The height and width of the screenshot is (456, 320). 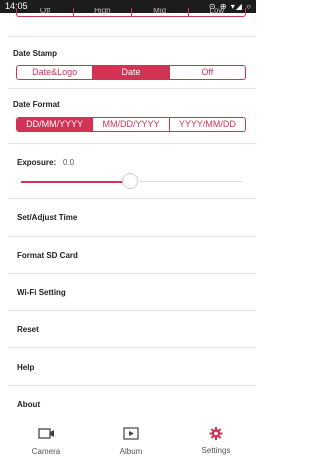 I want to click on bottom-tab-bar: Camera Album Settings, so click(x=128, y=438).